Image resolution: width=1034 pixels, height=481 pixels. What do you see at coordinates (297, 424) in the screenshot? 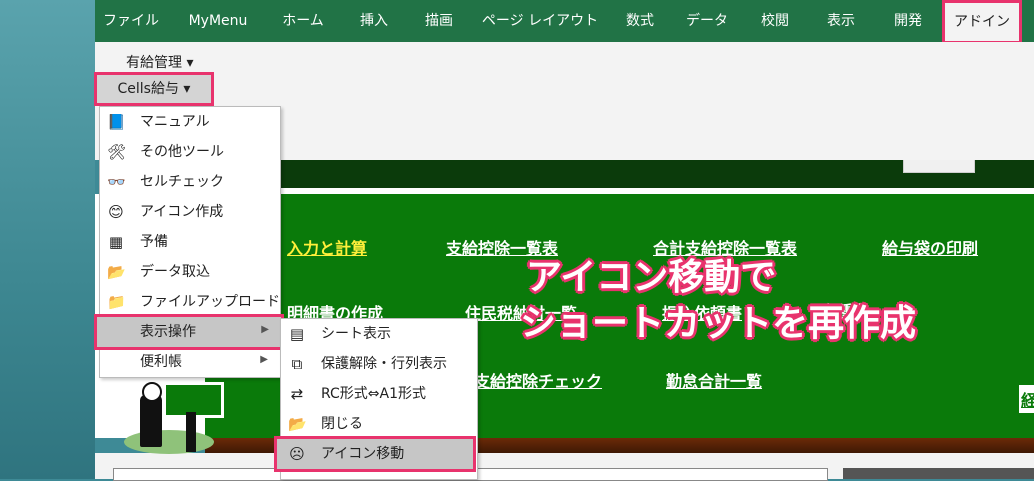
I see `close-folder-icon: 📂` at bounding box center [297, 424].